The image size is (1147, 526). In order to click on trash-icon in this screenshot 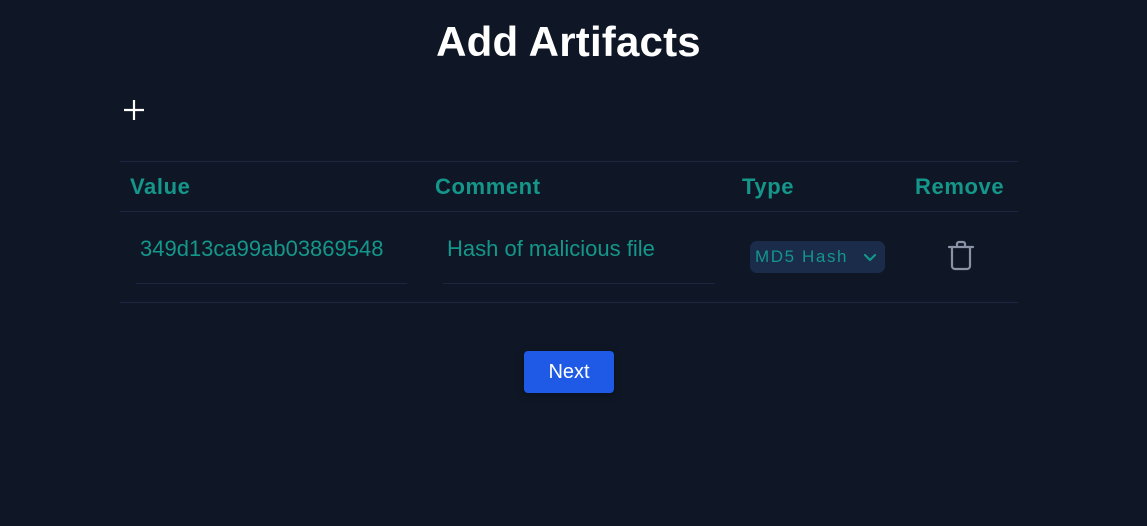, I will do `click(961, 258)`.